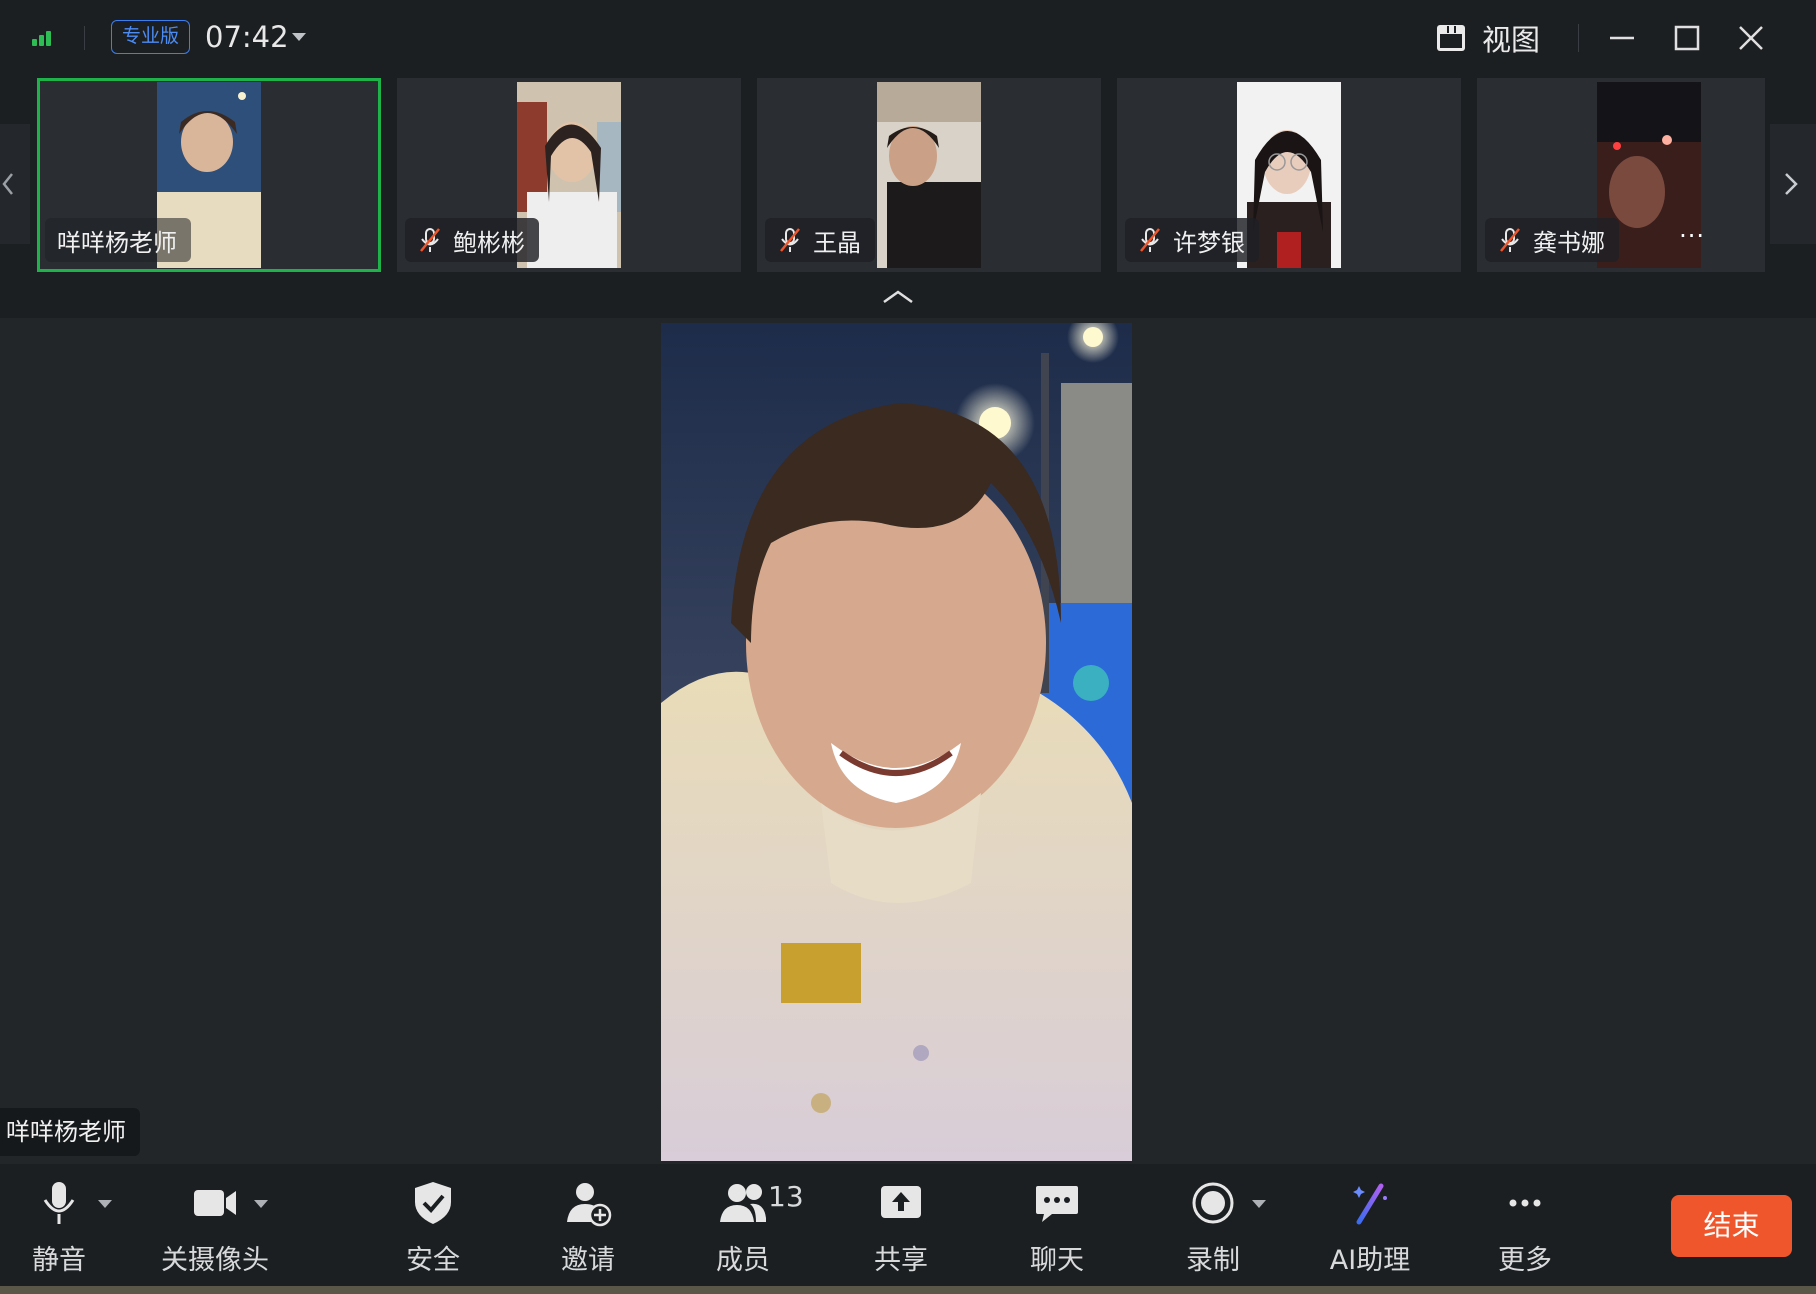 The image size is (1816, 1294). I want to click on view-button: 视图, so click(1488, 38).